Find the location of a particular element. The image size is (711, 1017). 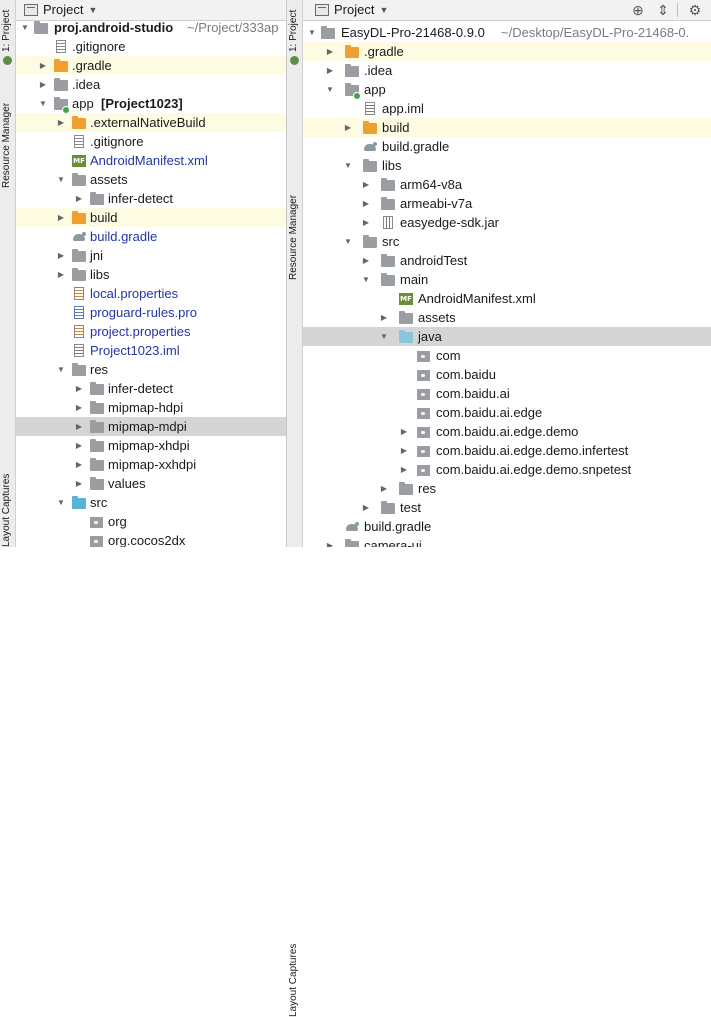

tree-row: ▼ main is located at coordinates (507, 279).